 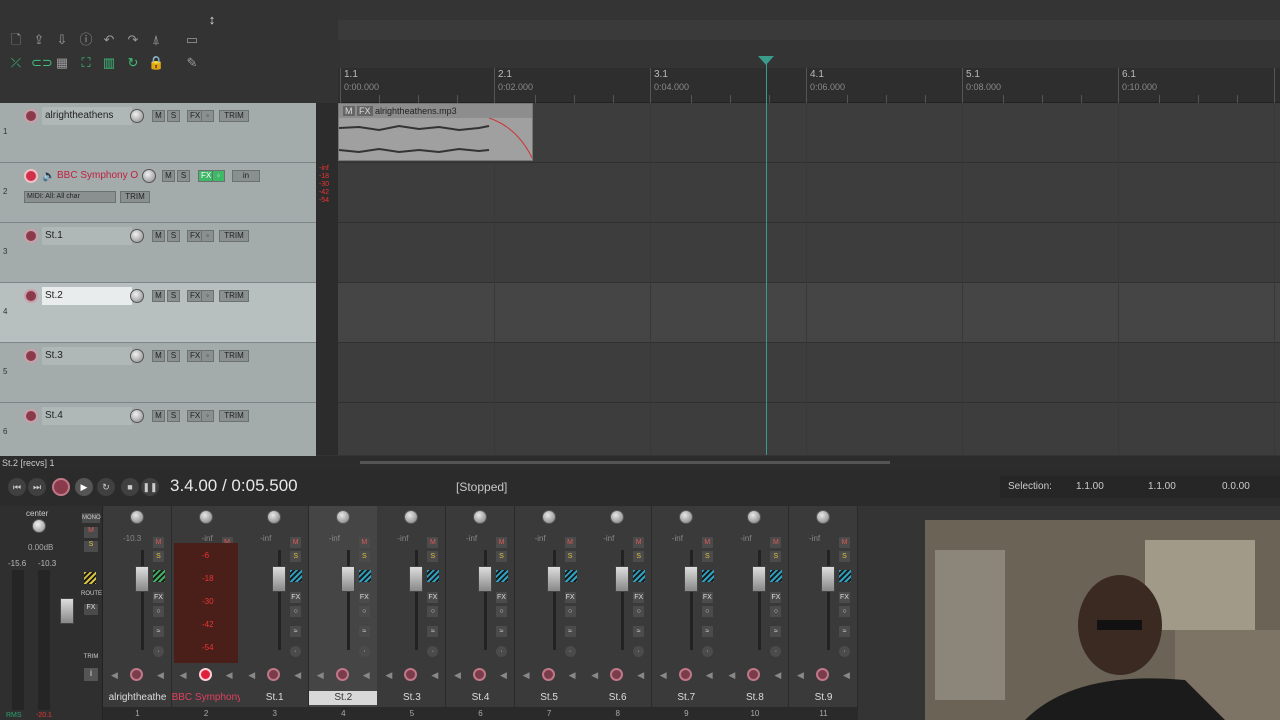 I want to click on track-header: 6 St.4 M S FX ◦ TRIM, so click(x=158, y=433).